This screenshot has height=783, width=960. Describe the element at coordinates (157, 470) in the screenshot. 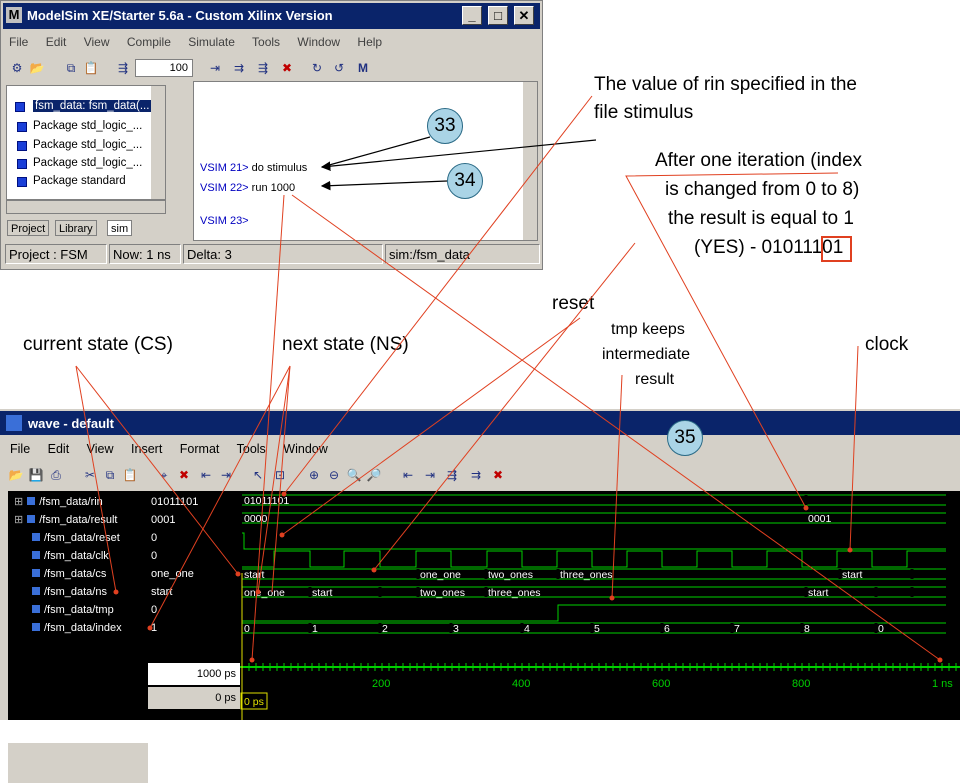

I see `arrow-cs-to-cs` at that location.